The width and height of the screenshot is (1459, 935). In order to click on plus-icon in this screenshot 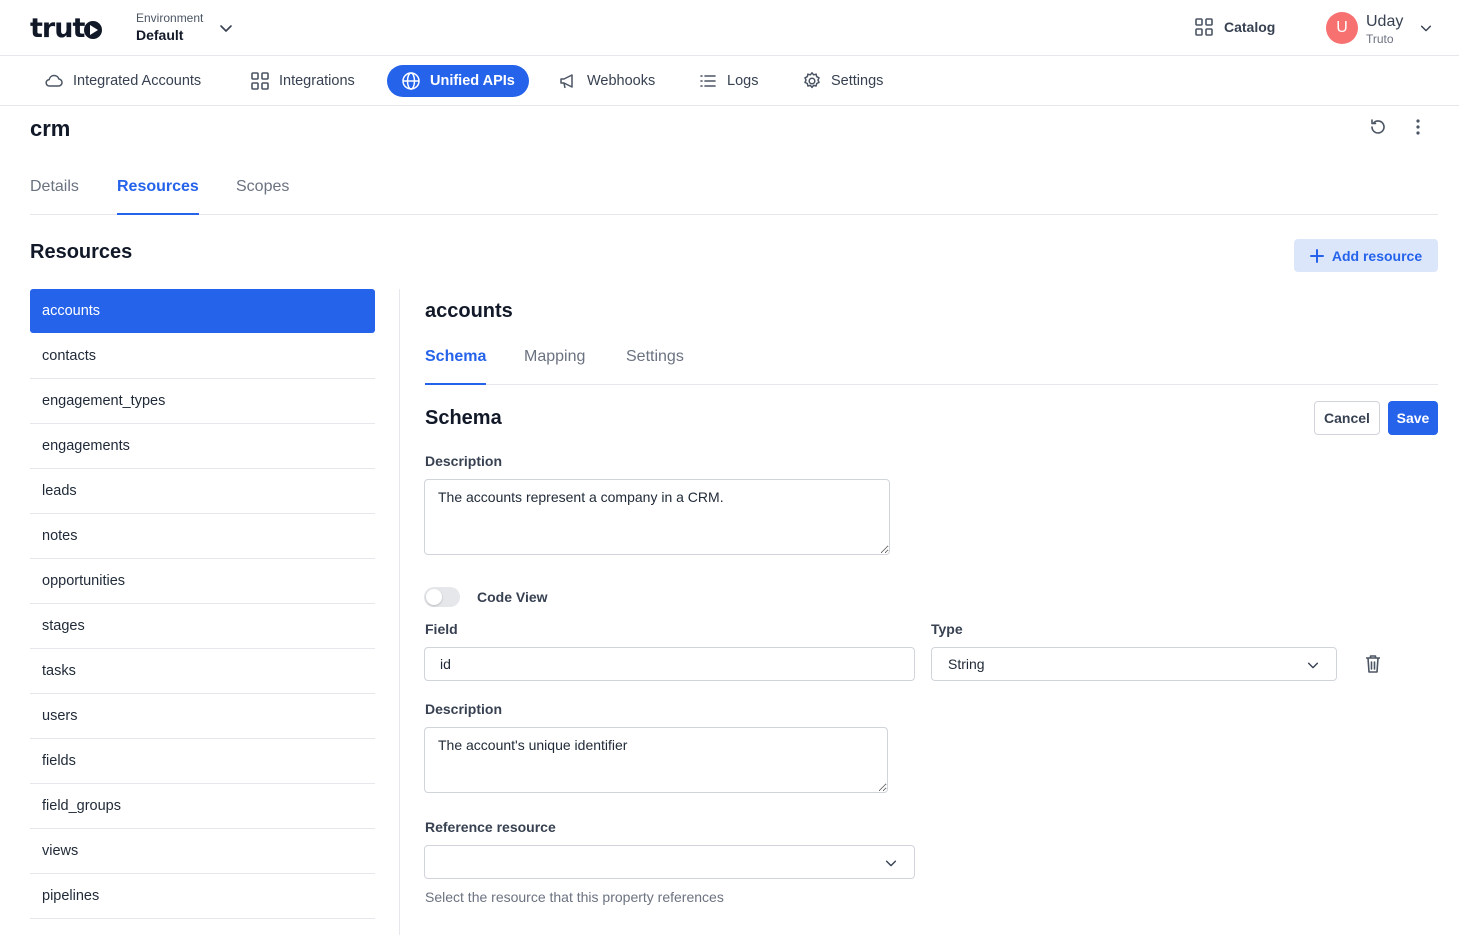, I will do `click(1316, 255)`.